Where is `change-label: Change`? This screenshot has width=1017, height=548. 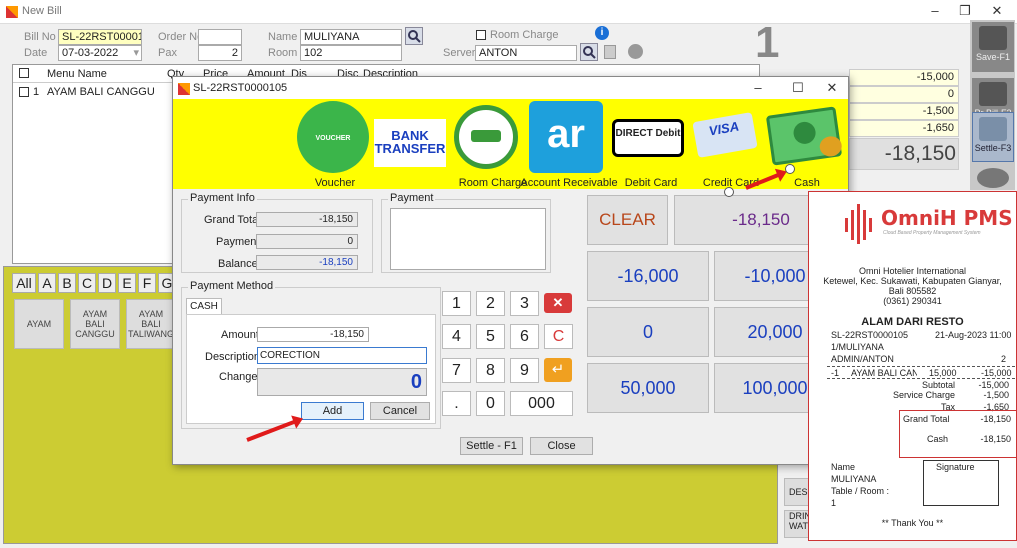 change-label: Change is located at coordinates (238, 377).